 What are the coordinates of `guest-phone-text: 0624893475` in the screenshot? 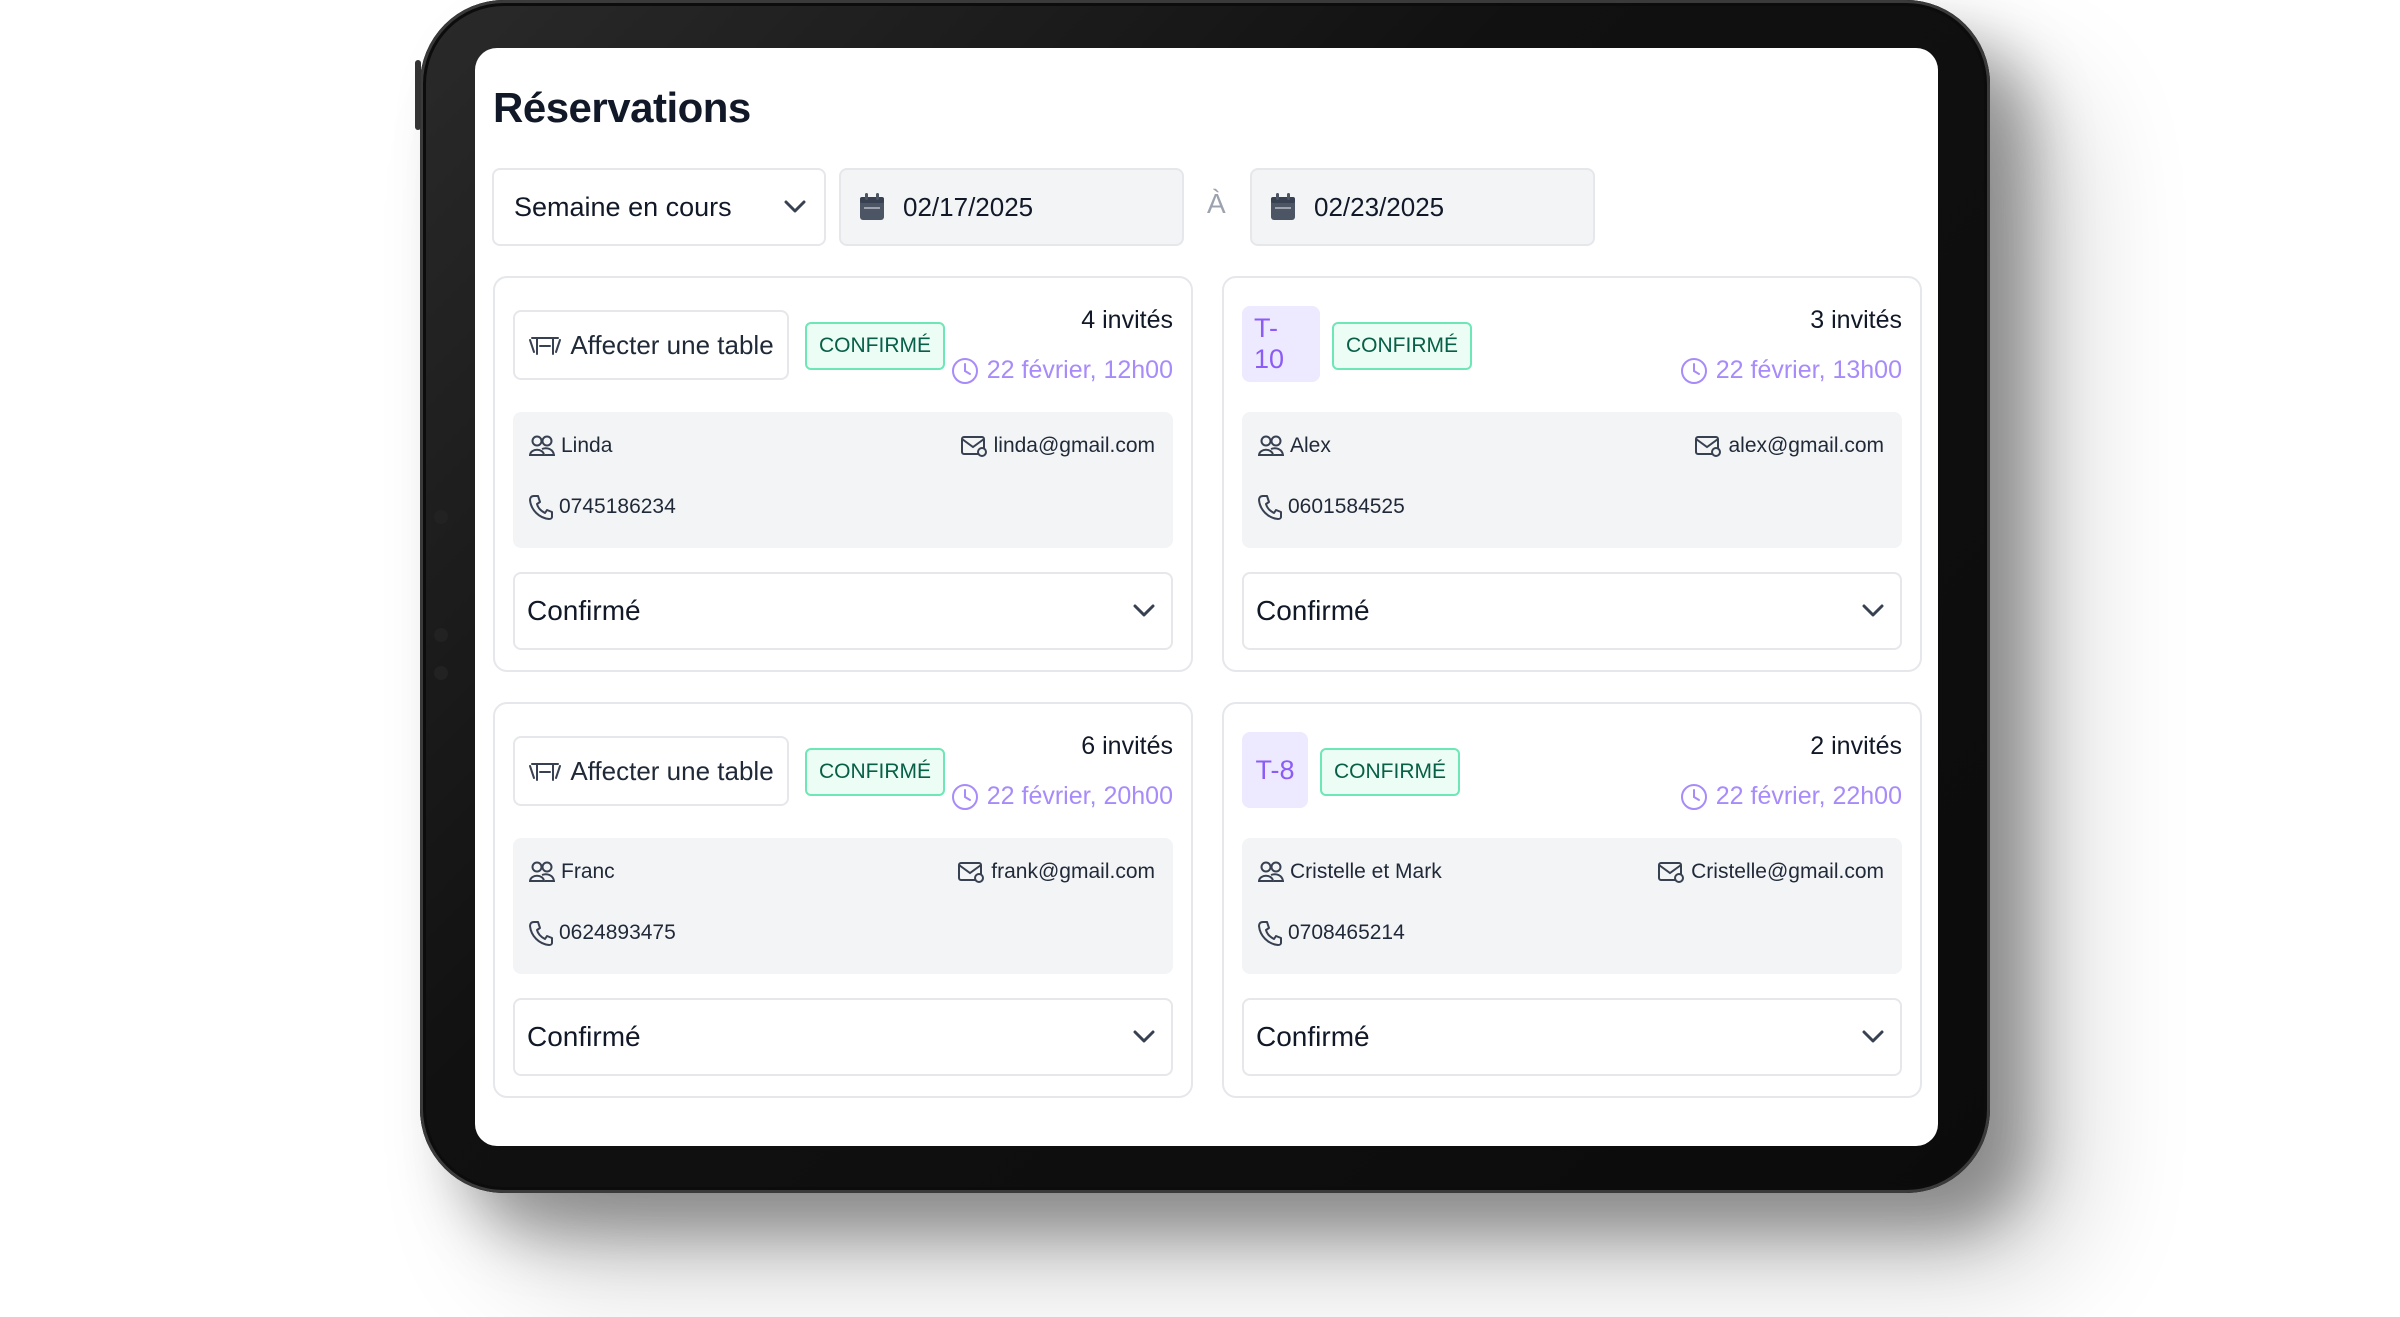 It's located at (617, 932).